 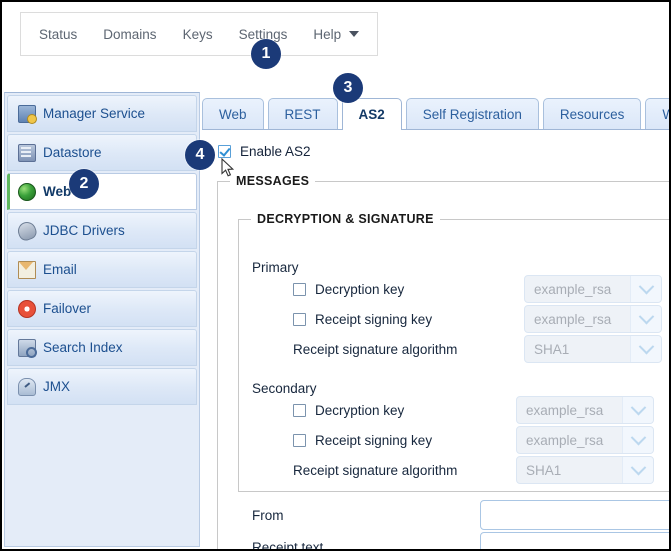 I want to click on web-globe-icon, so click(x=27, y=191).